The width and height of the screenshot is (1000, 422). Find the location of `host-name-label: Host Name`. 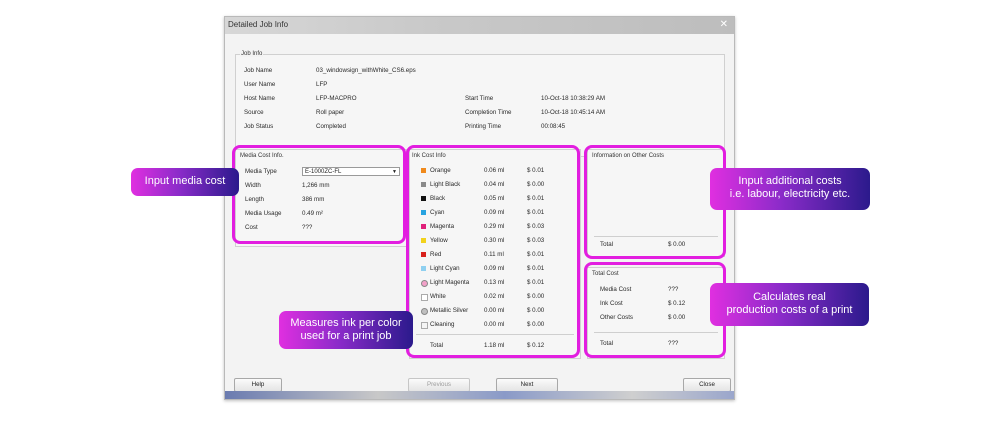

host-name-label: Host Name is located at coordinates (259, 98).